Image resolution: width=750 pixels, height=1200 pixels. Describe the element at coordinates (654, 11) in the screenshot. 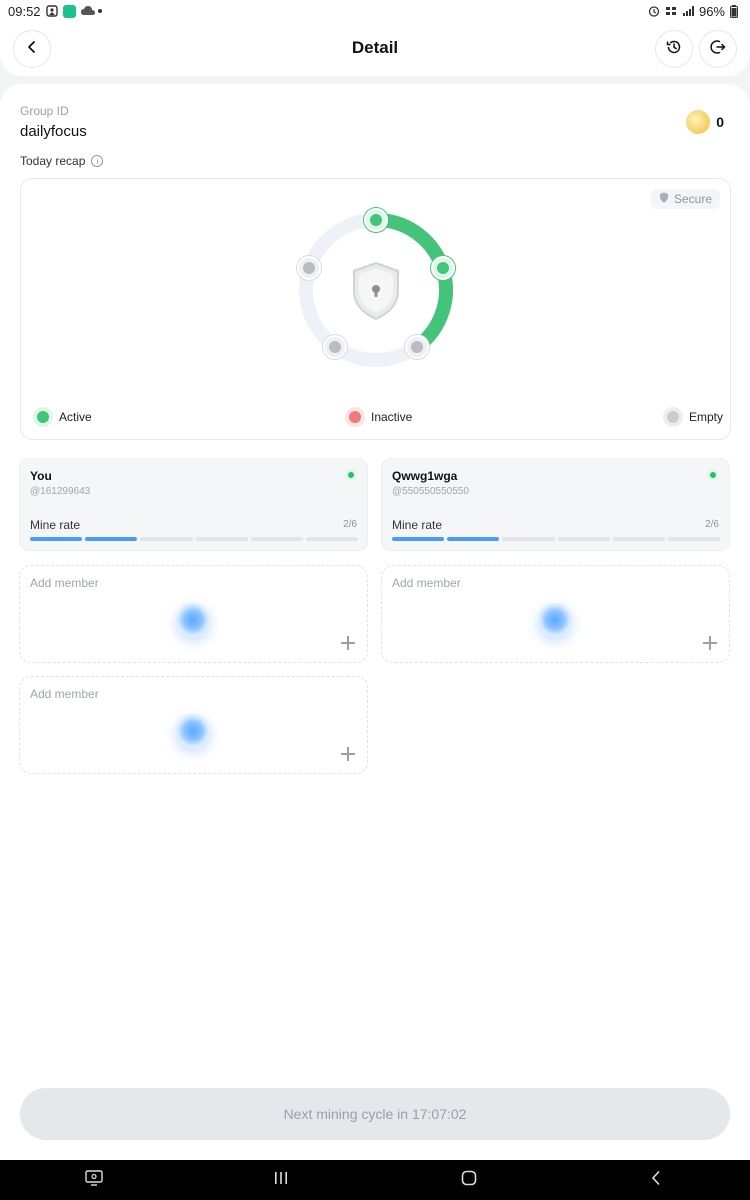

I see `alarm-icon` at that location.